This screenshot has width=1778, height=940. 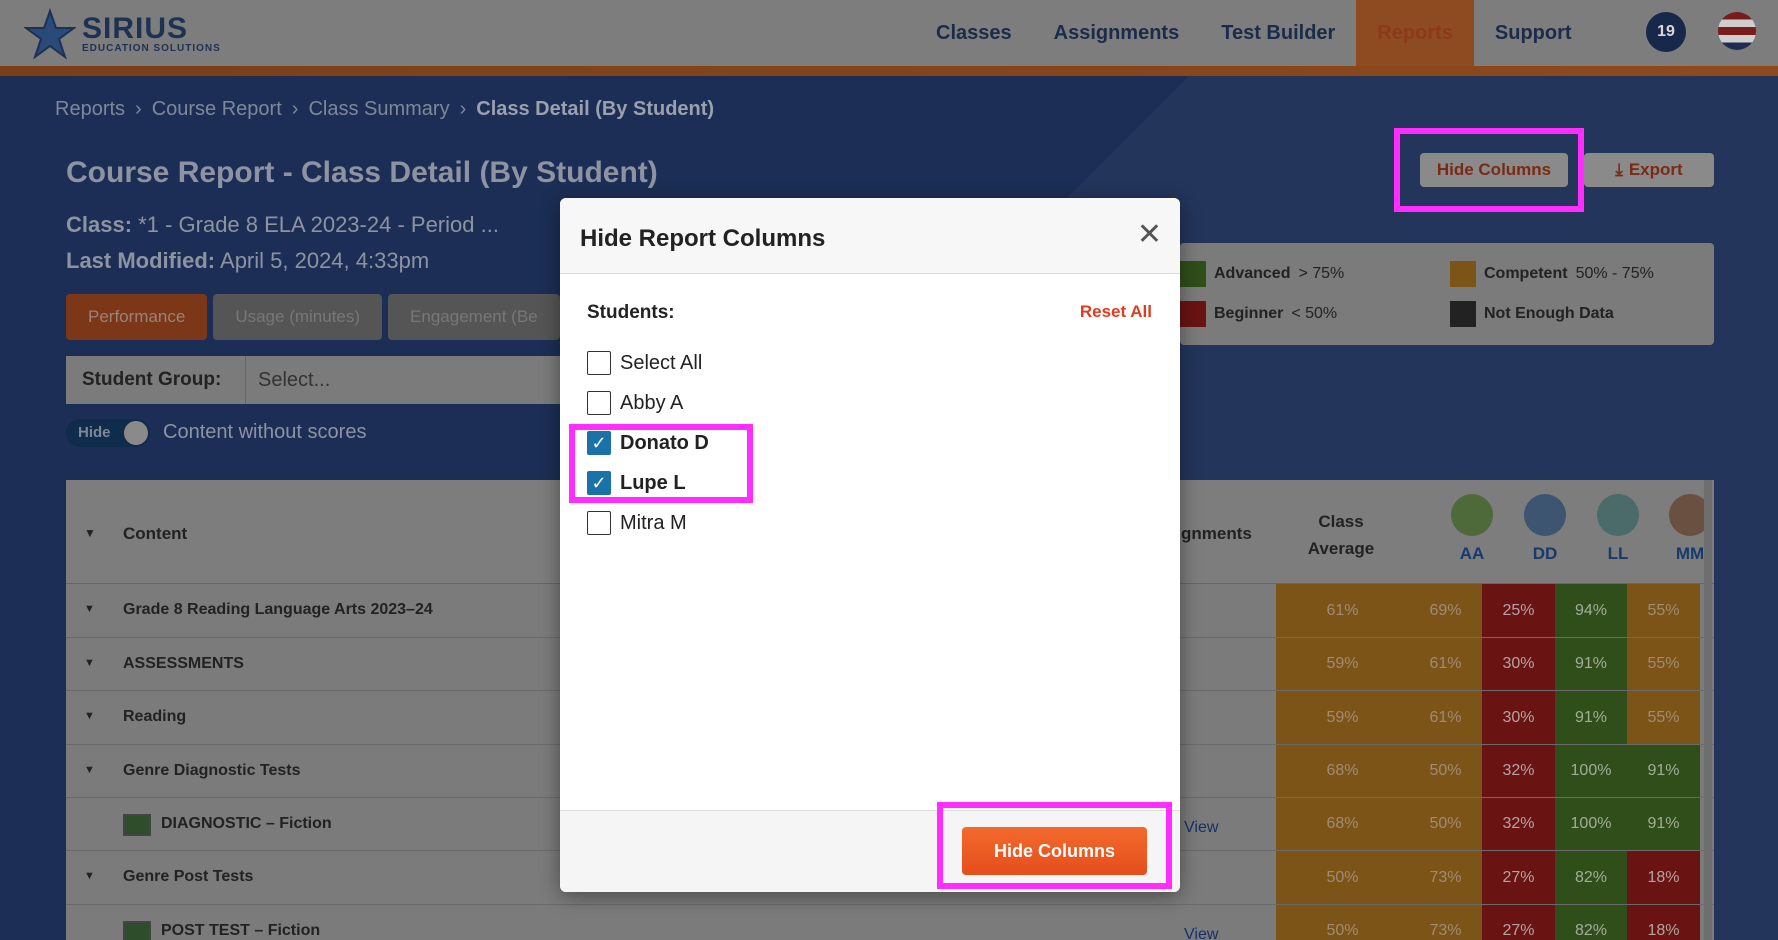 I want to click on row-content-name: Genre Post Tests, so click(x=188, y=877).